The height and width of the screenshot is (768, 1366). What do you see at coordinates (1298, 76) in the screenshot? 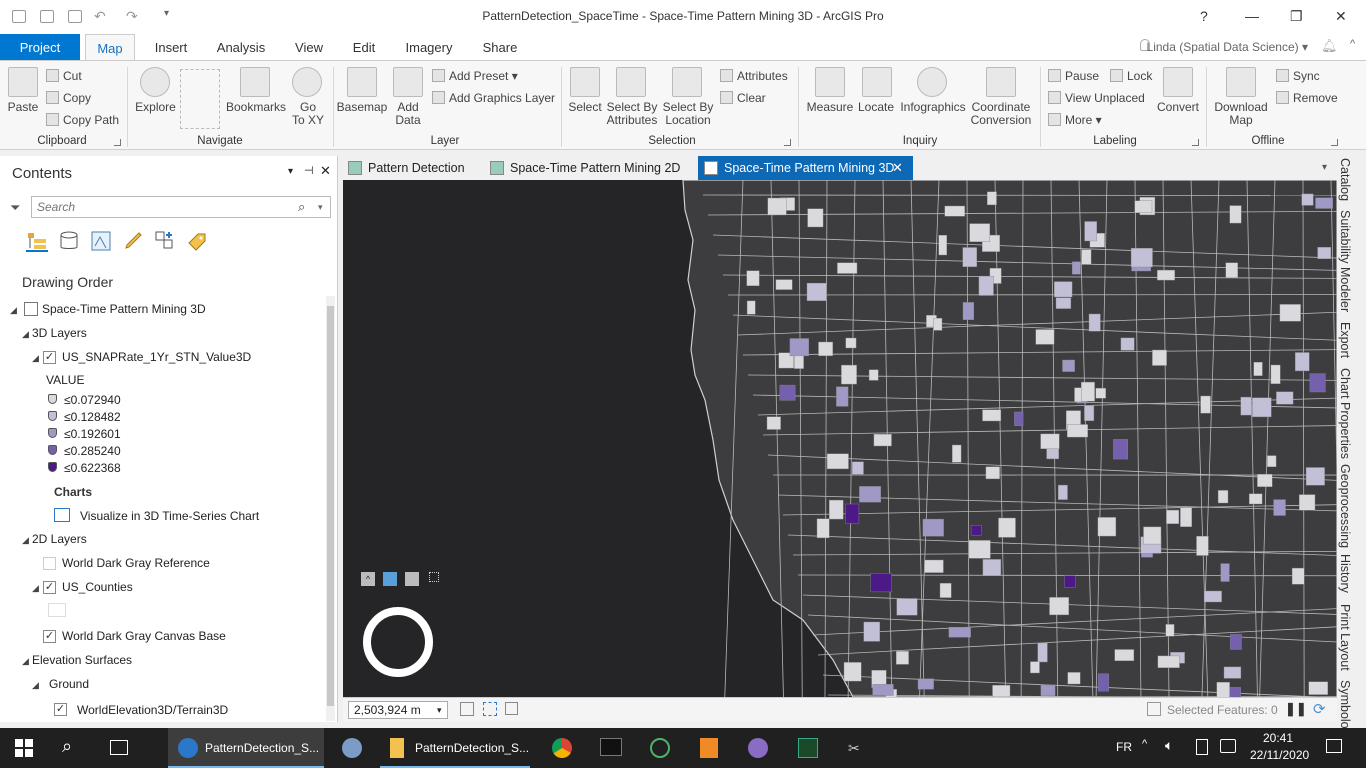
I see `sync-button: Sync` at bounding box center [1298, 76].